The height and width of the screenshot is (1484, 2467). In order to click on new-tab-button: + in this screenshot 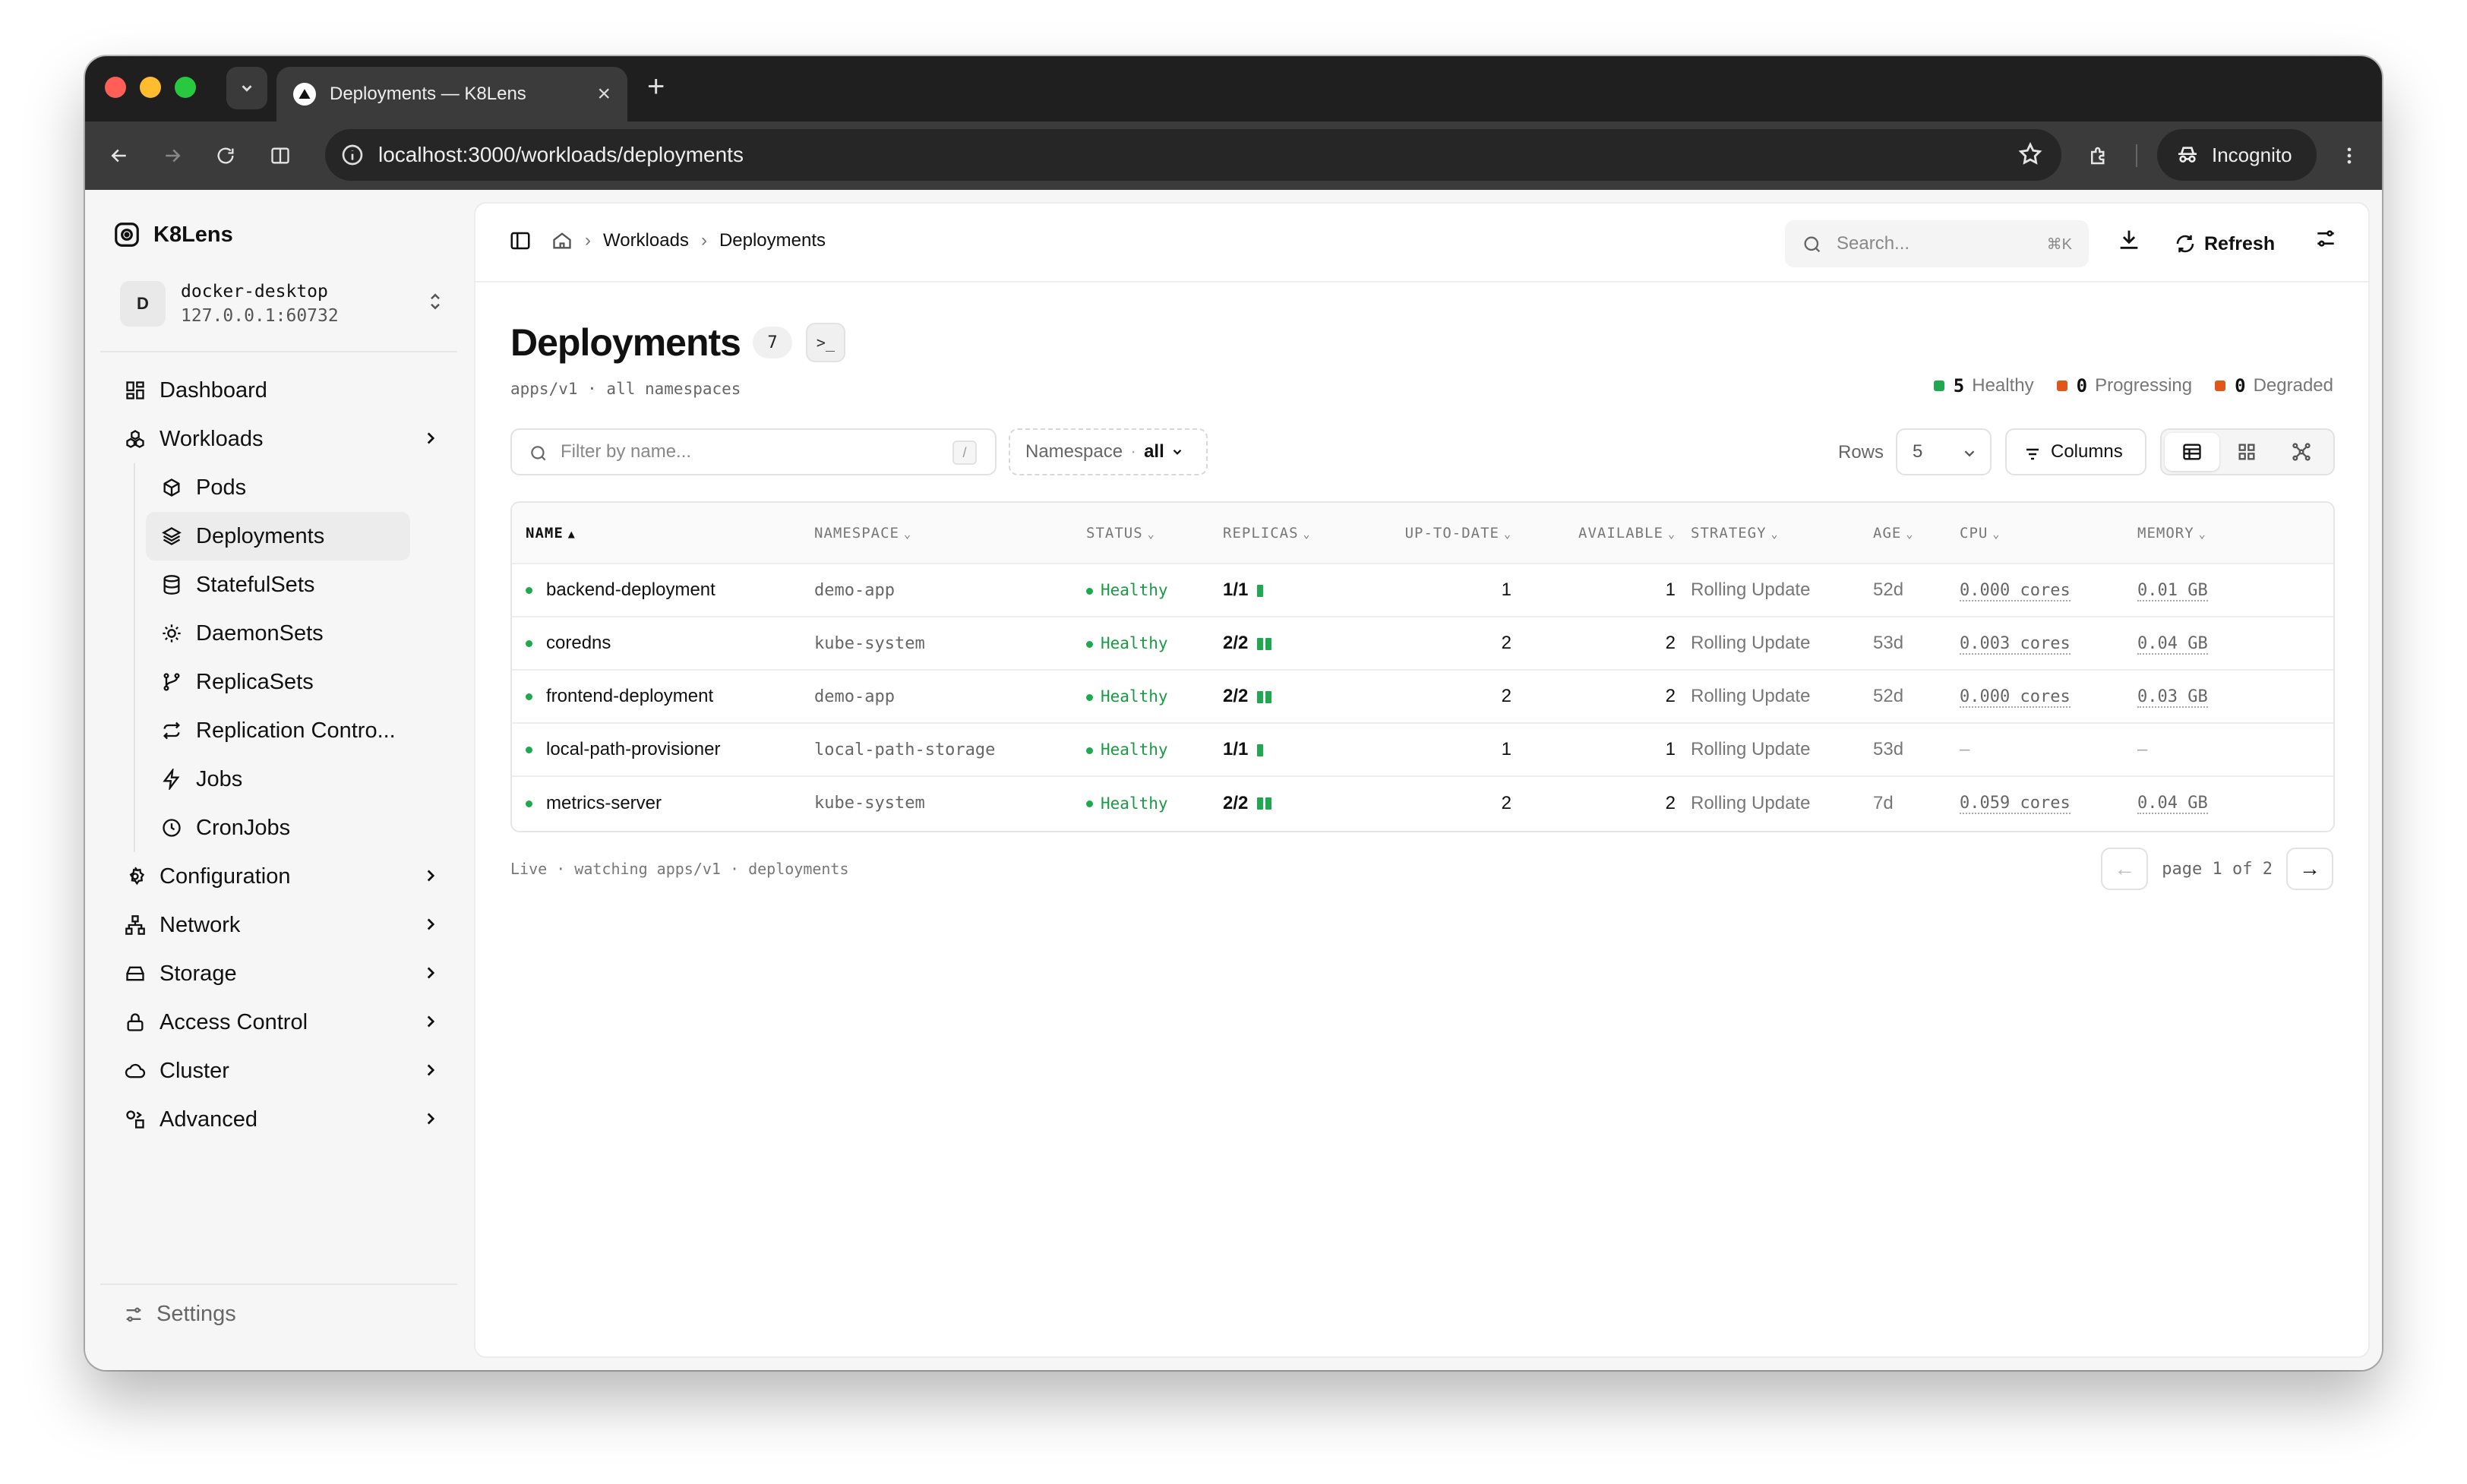, I will do `click(656, 86)`.